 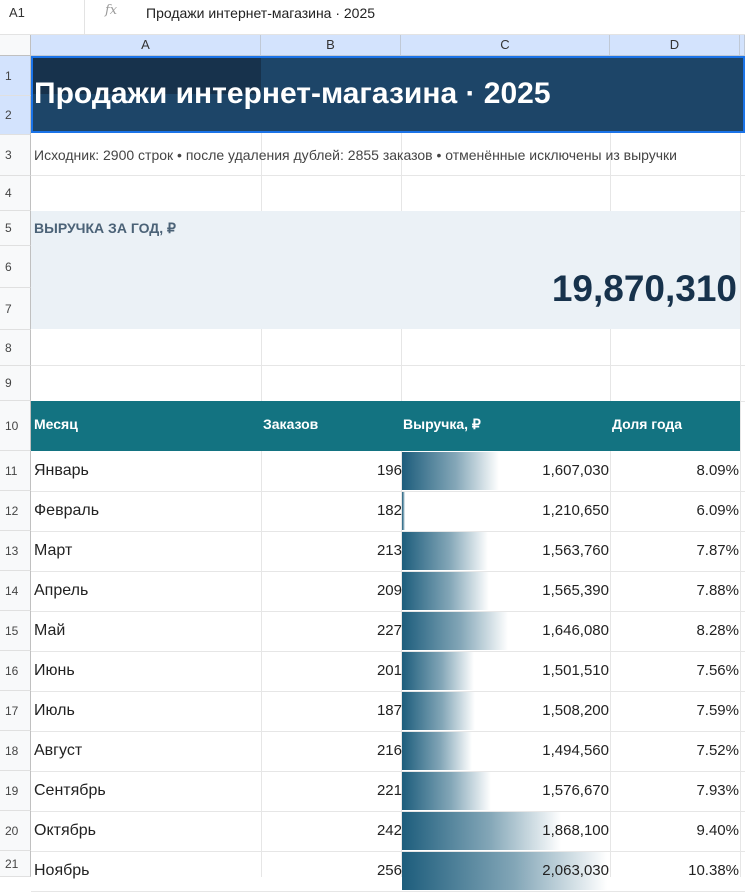 I want to click on revenue-cell: 1,868,100, so click(x=575, y=830).